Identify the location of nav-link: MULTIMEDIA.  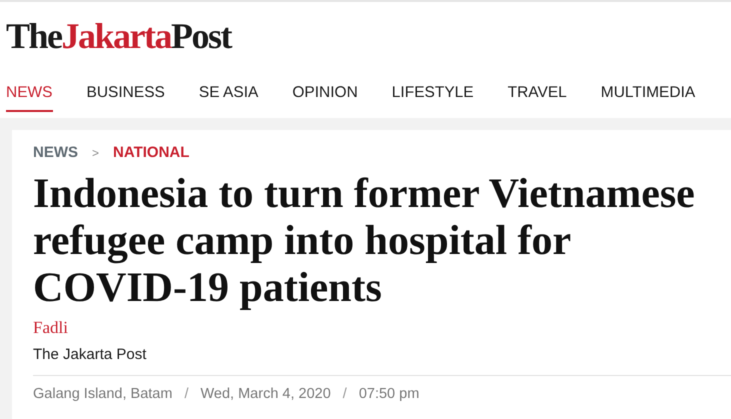
(648, 98).